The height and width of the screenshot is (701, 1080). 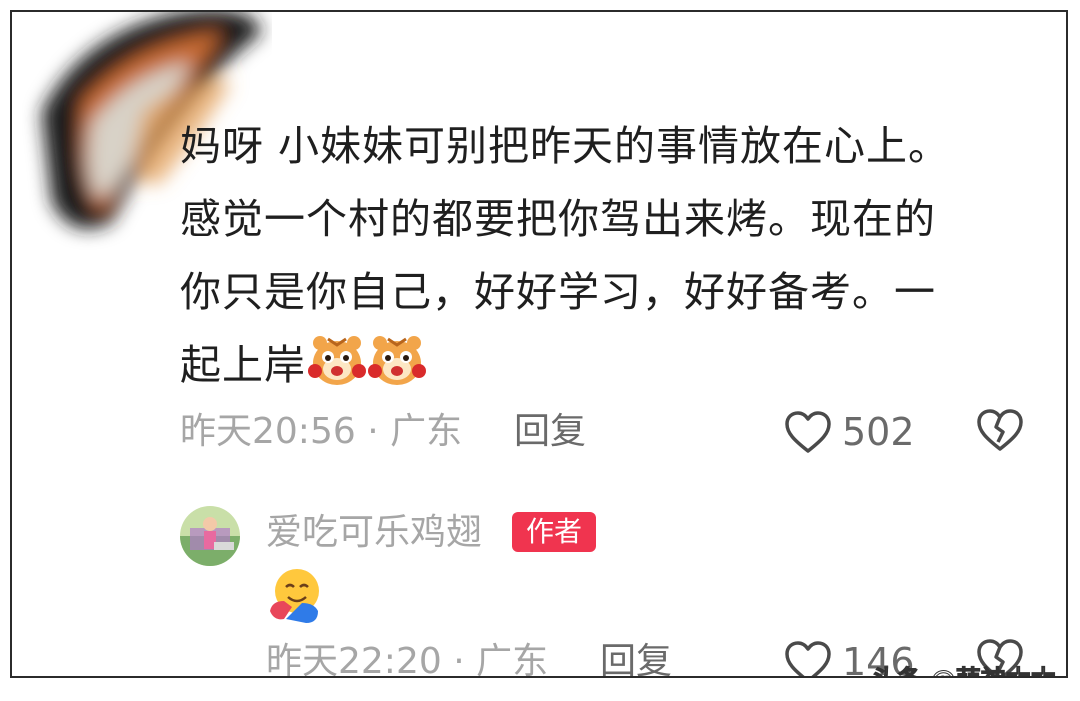 What do you see at coordinates (1000, 430) in the screenshot?
I see `broken-heart-icon` at bounding box center [1000, 430].